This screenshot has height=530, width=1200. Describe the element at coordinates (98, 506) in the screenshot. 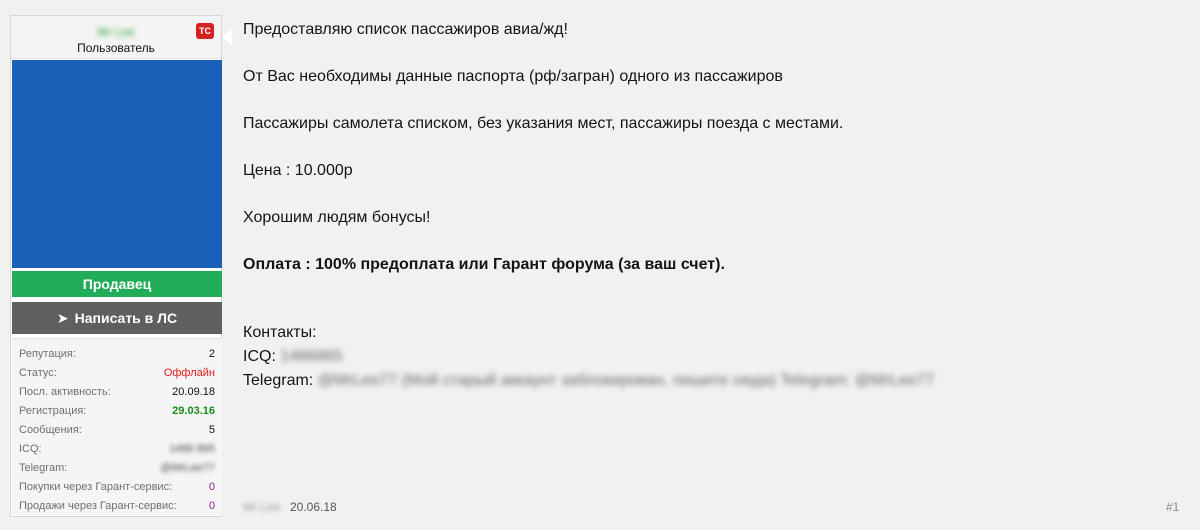

I see `stat-label: Продажи через Гарант-сервис:` at that location.